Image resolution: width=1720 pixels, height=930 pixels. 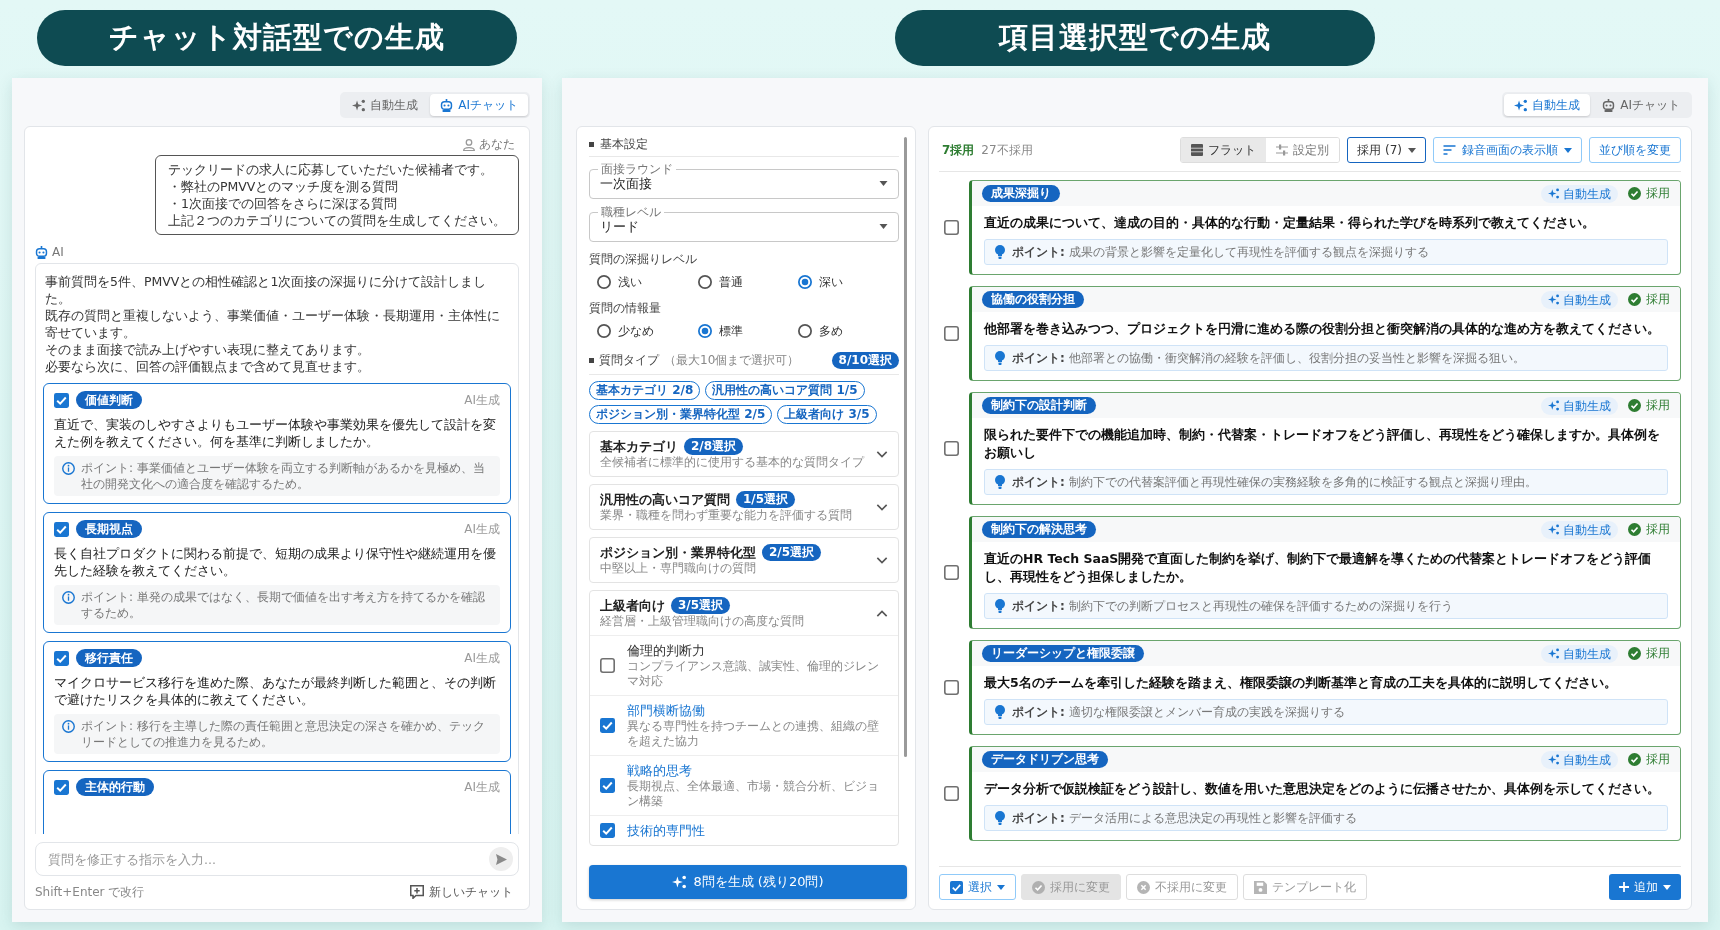 I want to click on category-title: 上級者向け, so click(x=632, y=605).